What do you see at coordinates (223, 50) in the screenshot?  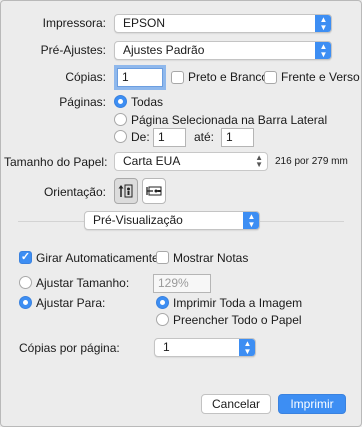 I see `presets-popup: Ajustes Padrão ▲ ▼` at bounding box center [223, 50].